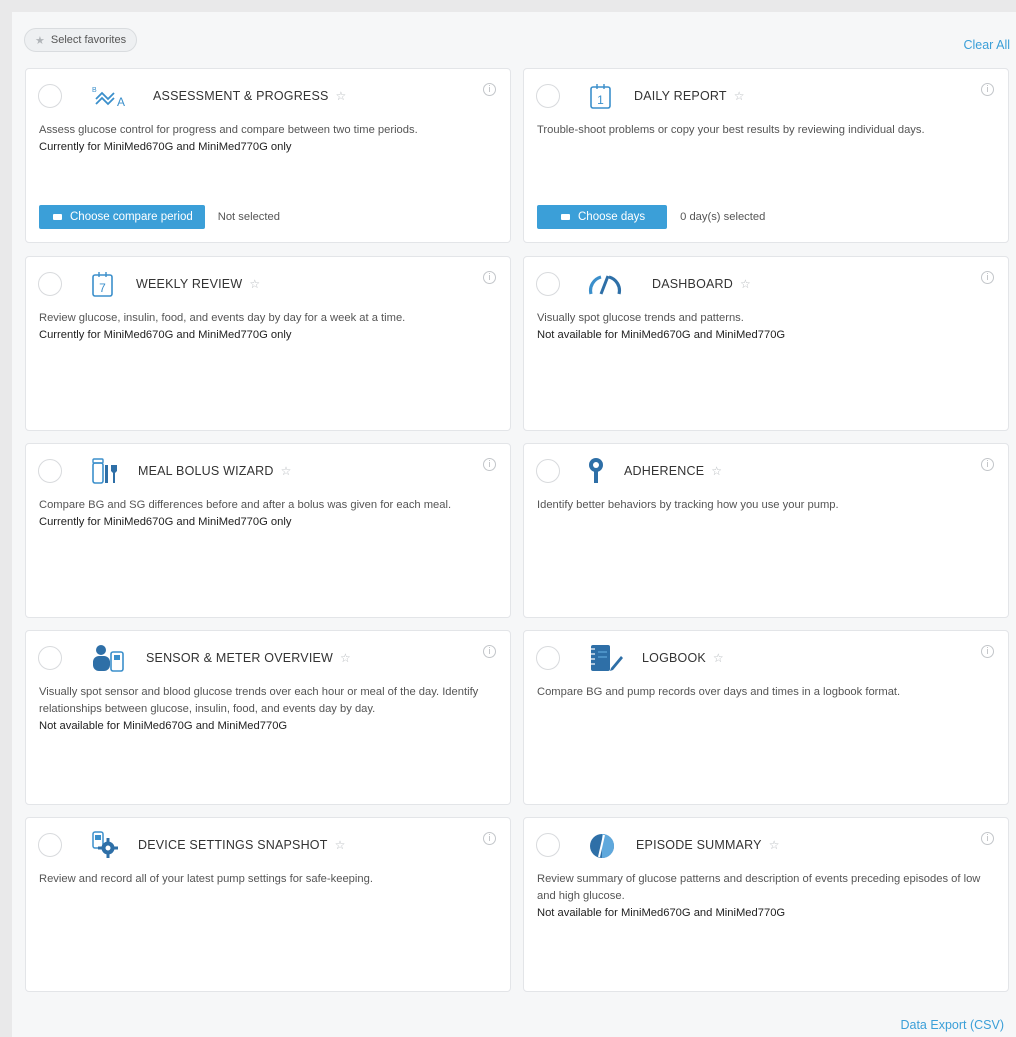  I want to click on card-title-text: SENSOR & METER OVERVIEW, so click(240, 658).